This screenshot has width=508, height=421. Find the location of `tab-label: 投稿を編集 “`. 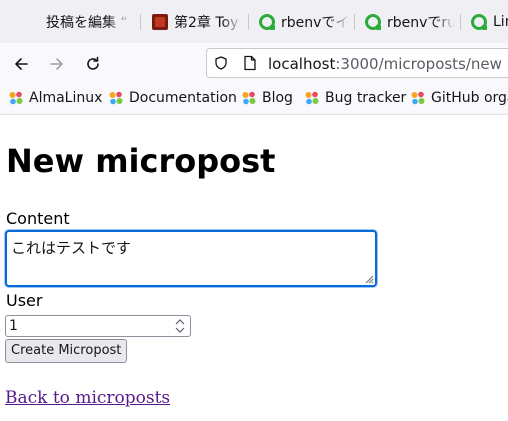

tab-label: 投稿を編集 “ is located at coordinates (87, 23).